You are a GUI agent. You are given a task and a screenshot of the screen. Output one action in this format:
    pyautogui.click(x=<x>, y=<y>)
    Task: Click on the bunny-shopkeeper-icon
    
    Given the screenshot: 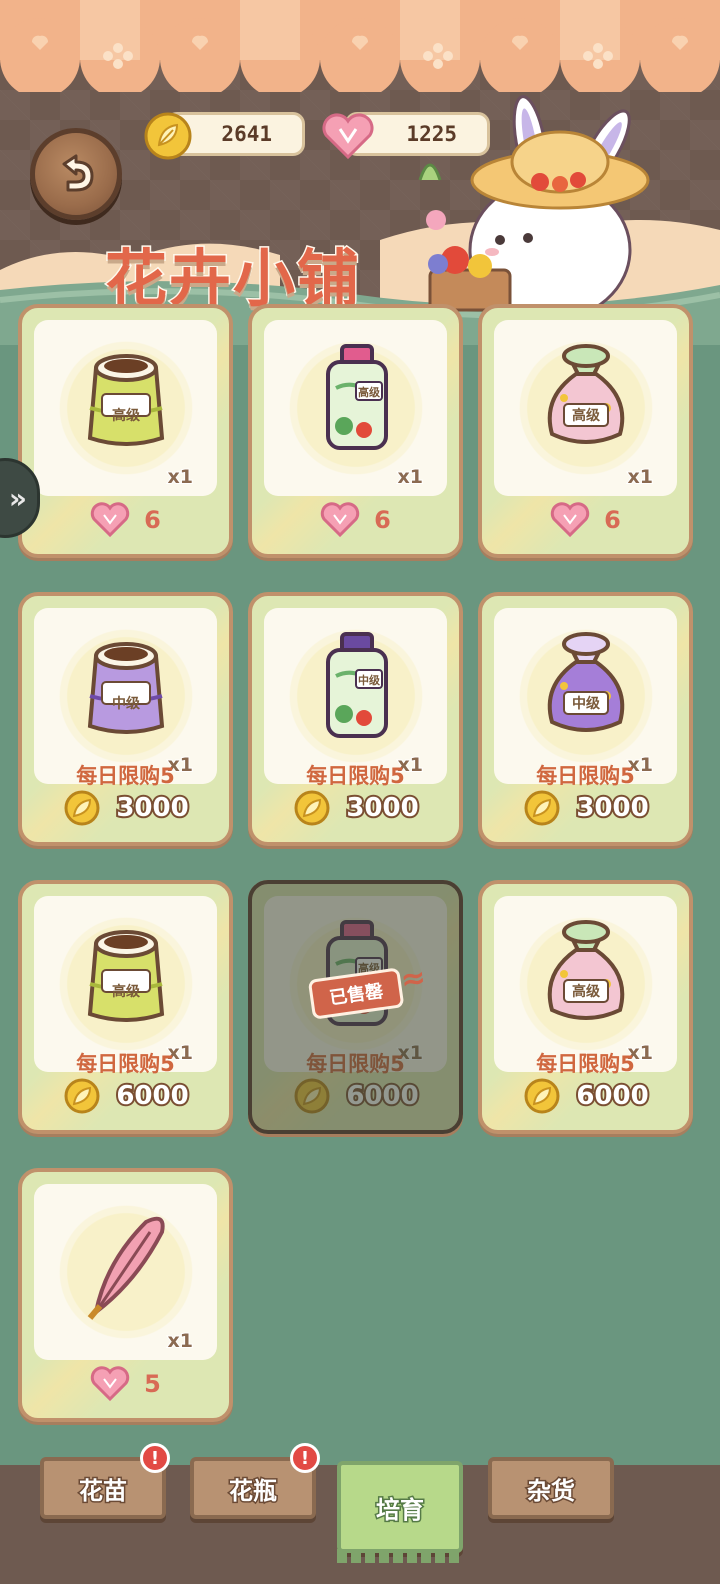 What is the action you would take?
    pyautogui.click(x=534, y=207)
    